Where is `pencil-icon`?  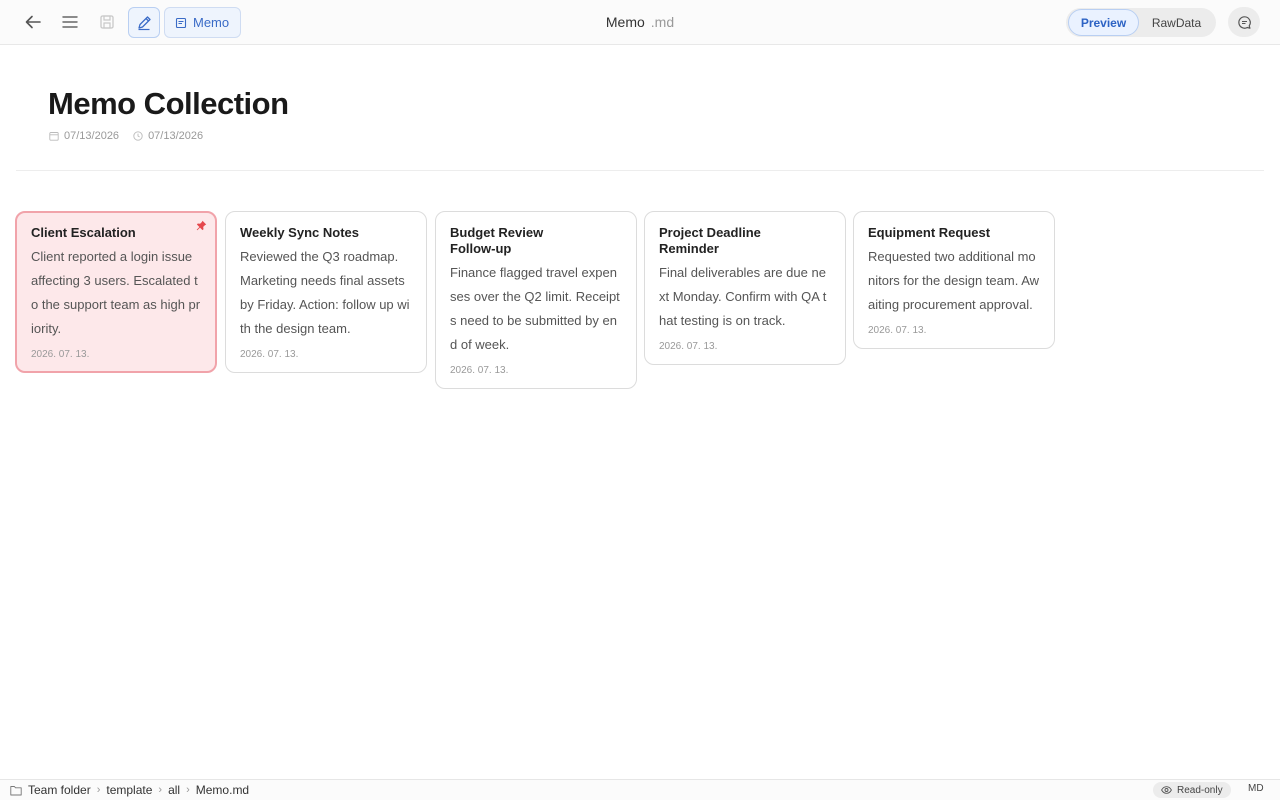 pencil-icon is located at coordinates (144, 22).